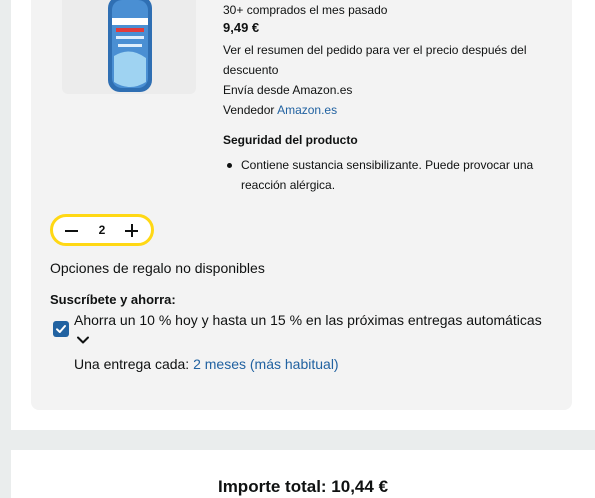 This screenshot has height=498, width=595. What do you see at coordinates (83, 340) in the screenshot?
I see `chevron-down-icon` at bounding box center [83, 340].